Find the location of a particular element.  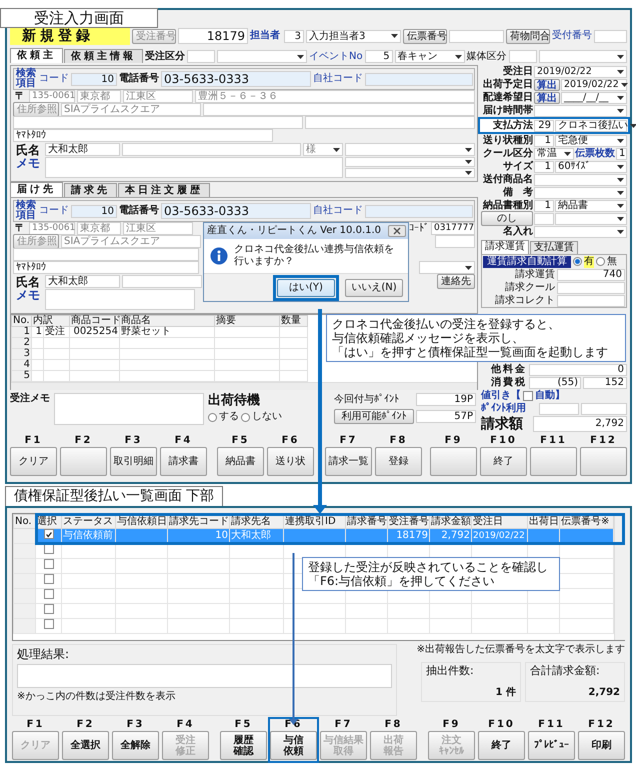

input-field: 18179 is located at coordinates (213, 36).